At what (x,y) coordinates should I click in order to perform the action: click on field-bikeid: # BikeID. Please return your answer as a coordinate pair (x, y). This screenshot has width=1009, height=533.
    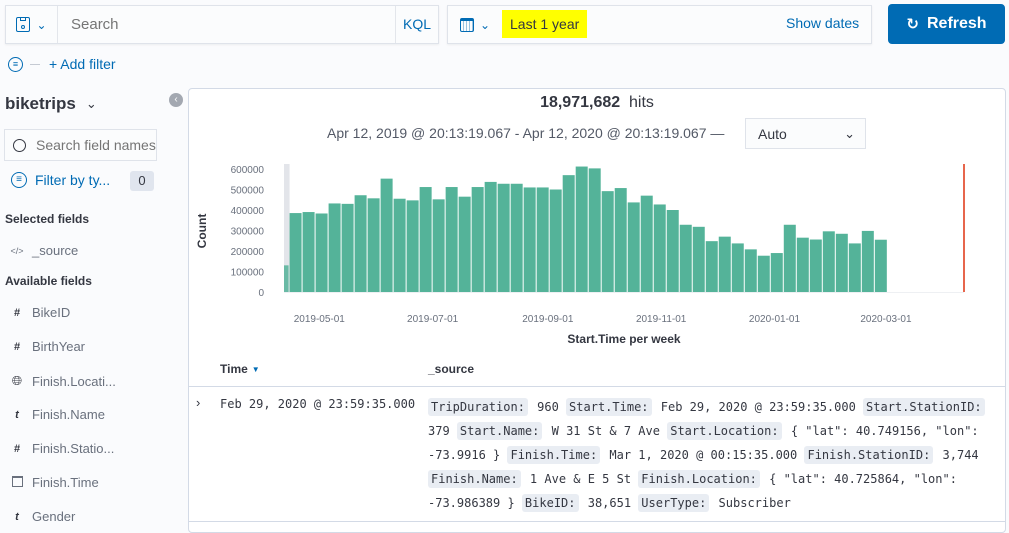
    Looking at the image, I should click on (40, 312).